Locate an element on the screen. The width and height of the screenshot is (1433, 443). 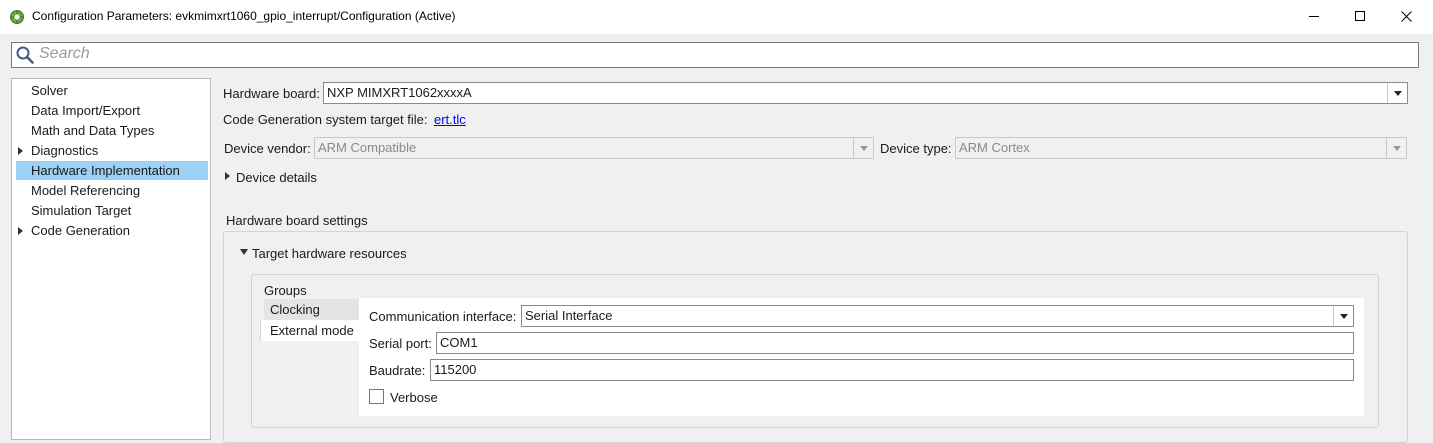
target-resources-toggle: Target hardware resources is located at coordinates (329, 253).